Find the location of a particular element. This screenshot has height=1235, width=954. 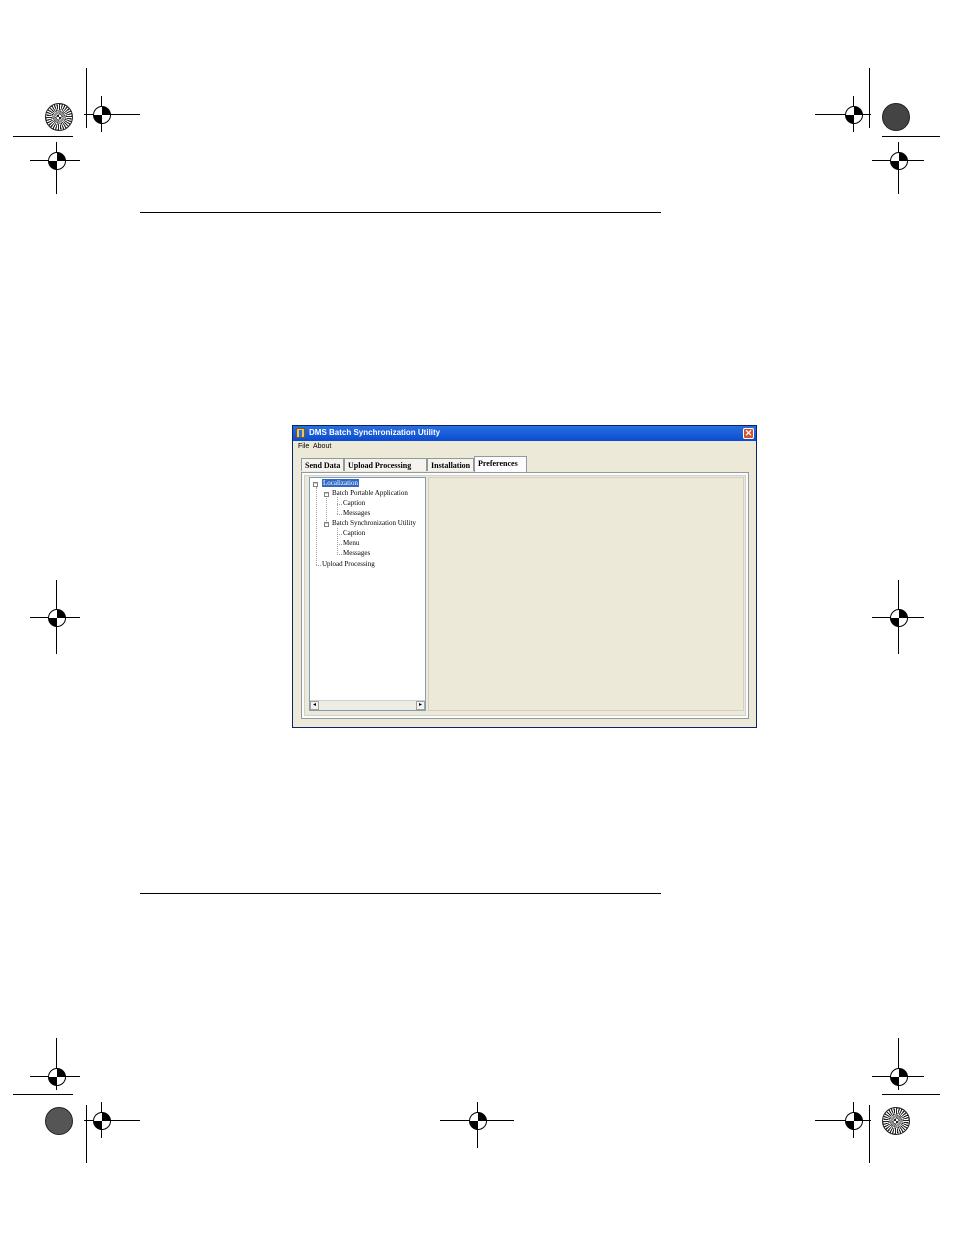

menu-about: About is located at coordinates (322, 446).